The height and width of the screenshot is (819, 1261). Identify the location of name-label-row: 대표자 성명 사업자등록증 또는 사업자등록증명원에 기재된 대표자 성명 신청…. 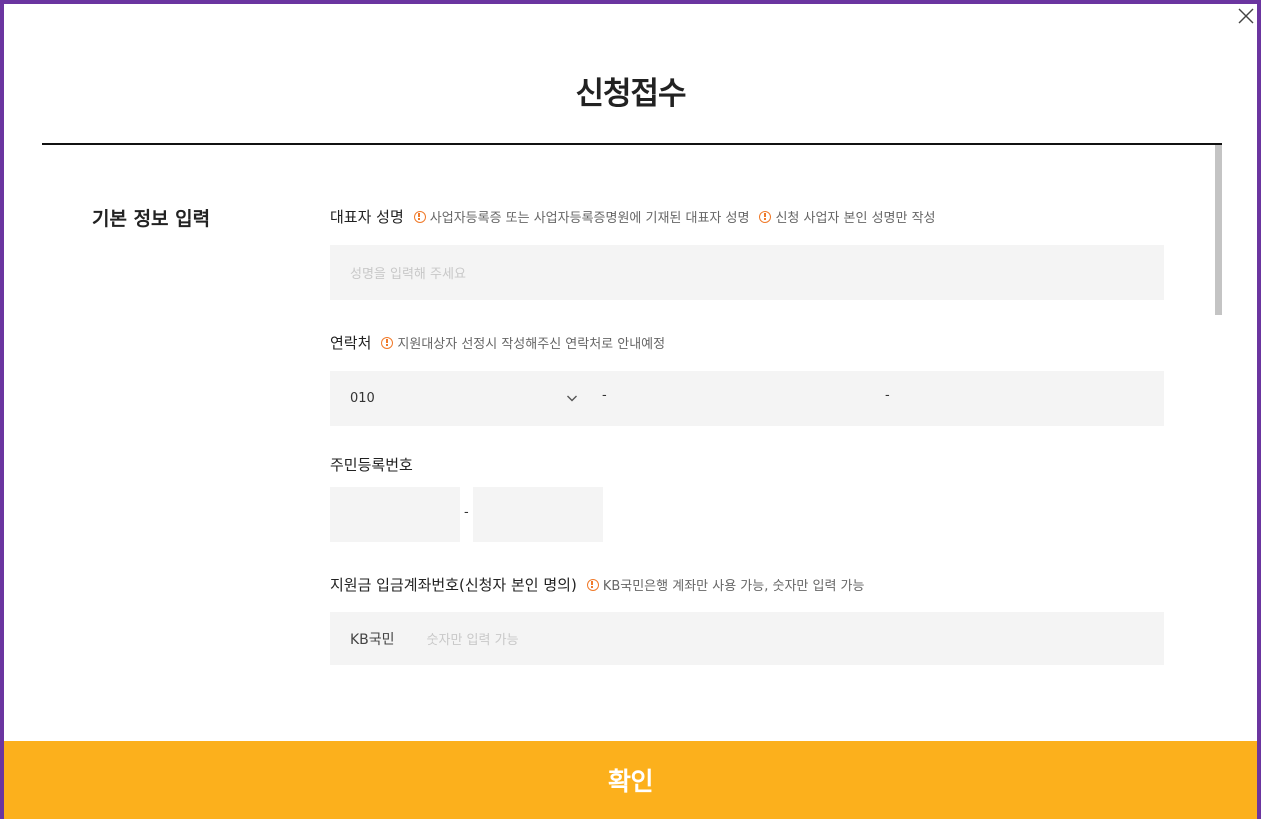
(633, 216).